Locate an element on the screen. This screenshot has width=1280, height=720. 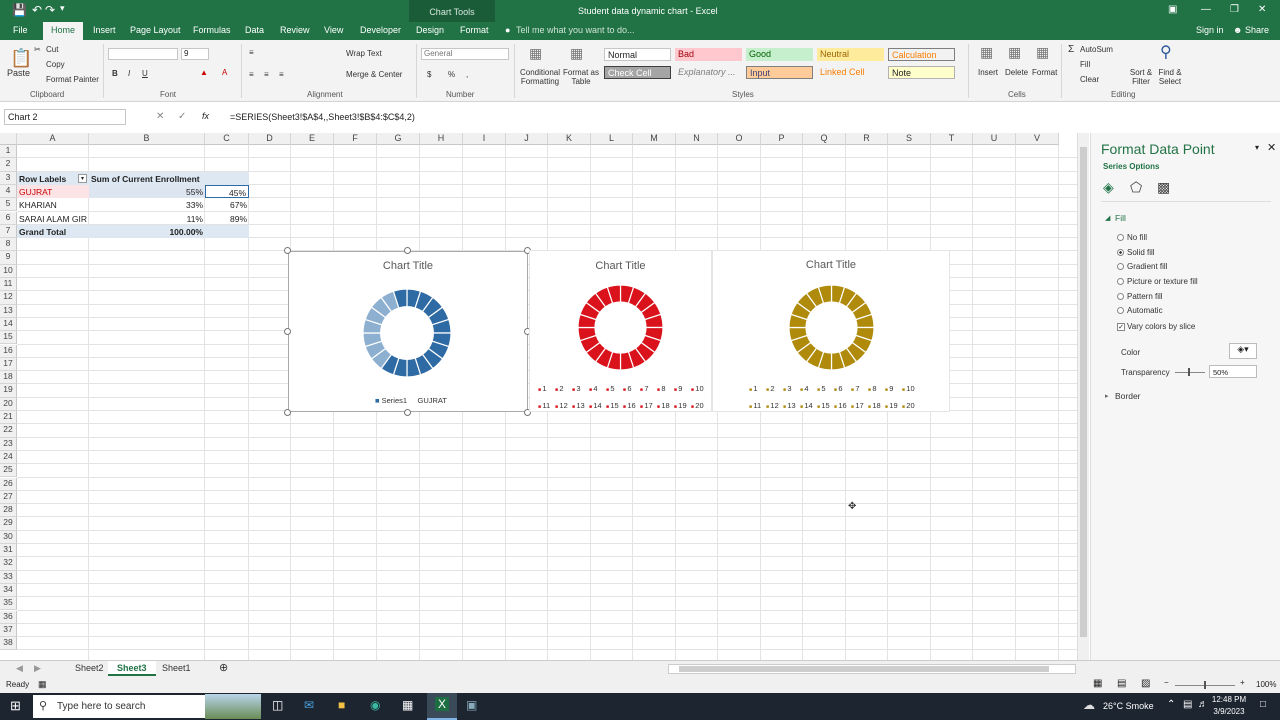
tab-design: Design is located at coordinates (430, 30).